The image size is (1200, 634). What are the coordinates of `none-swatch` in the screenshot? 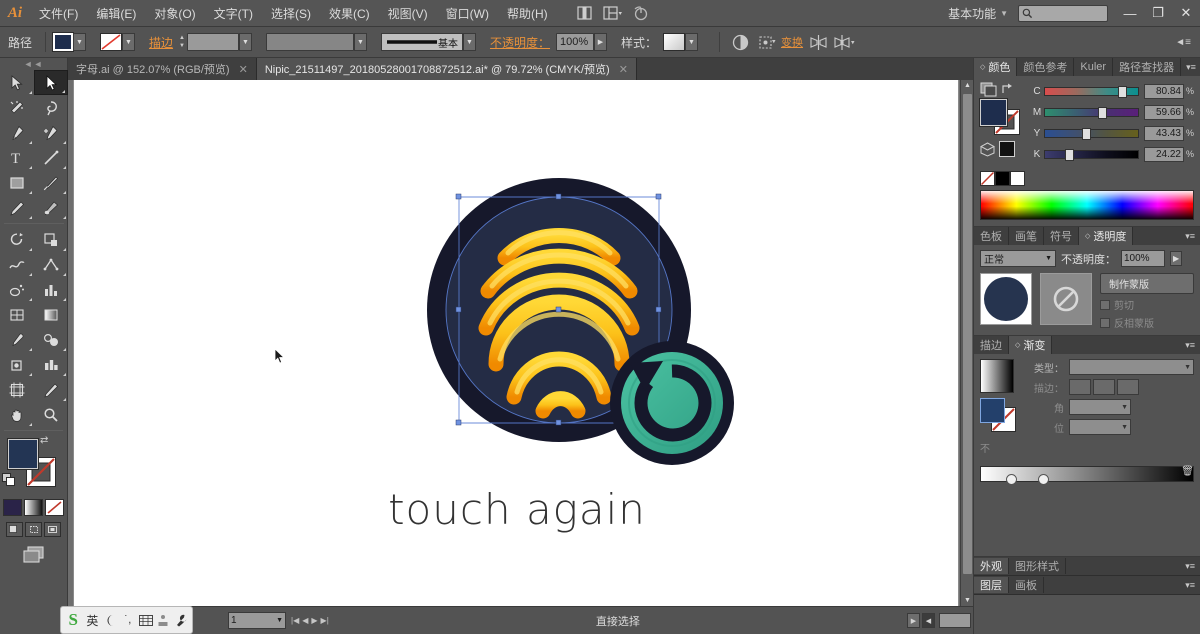 It's located at (987, 178).